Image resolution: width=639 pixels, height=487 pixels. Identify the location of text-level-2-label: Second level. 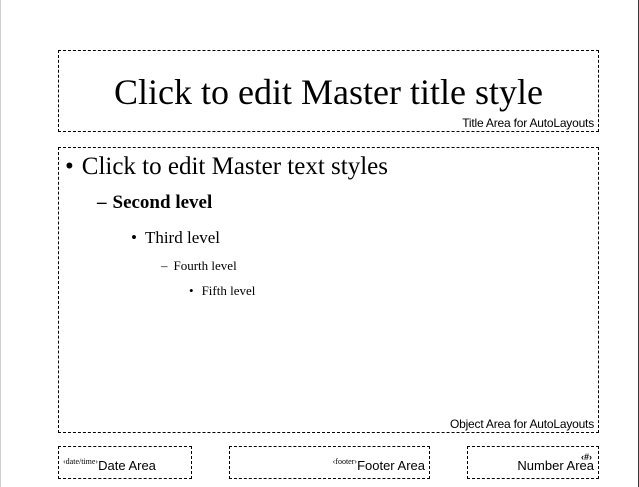
(162, 202).